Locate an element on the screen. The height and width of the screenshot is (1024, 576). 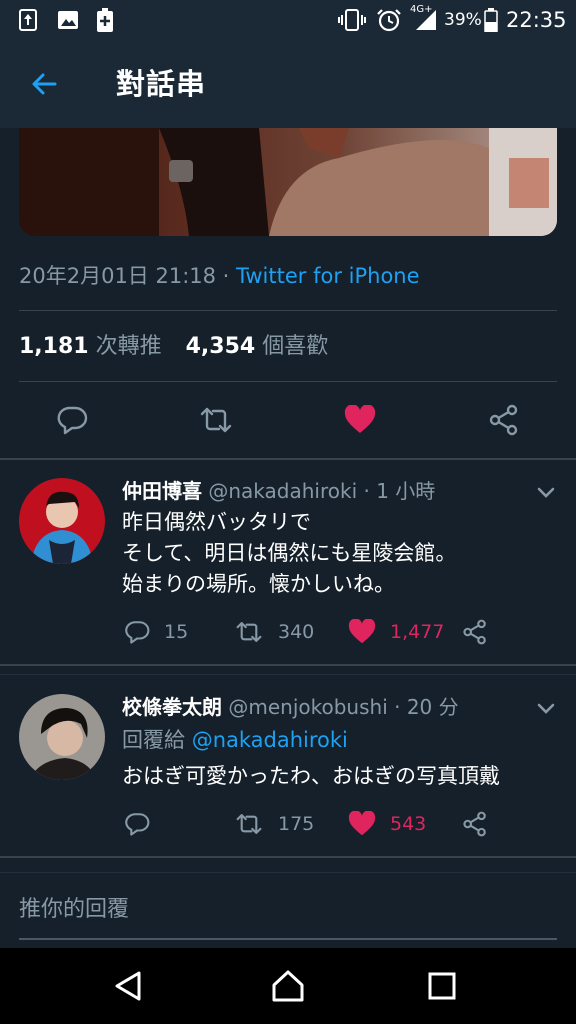
like-button: 1,477 is located at coordinates (396, 632).